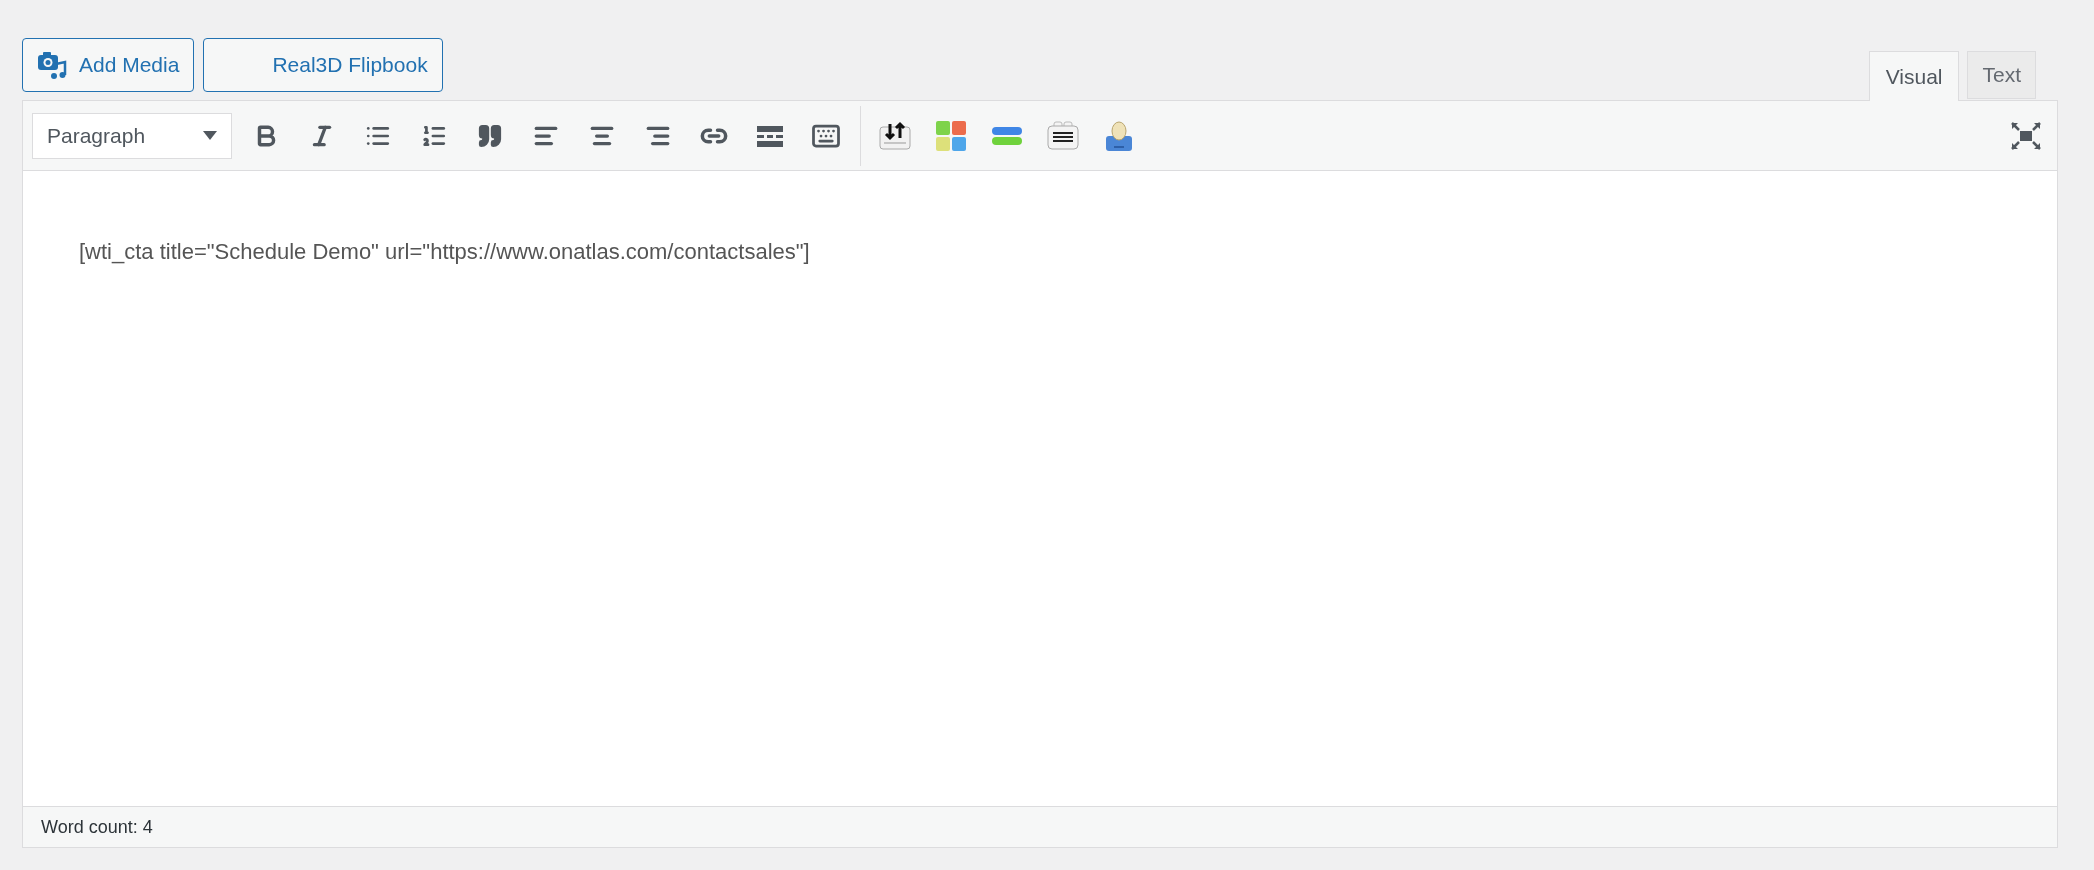  Describe the element at coordinates (895, 135) in the screenshot. I see `import-export-icon` at that location.